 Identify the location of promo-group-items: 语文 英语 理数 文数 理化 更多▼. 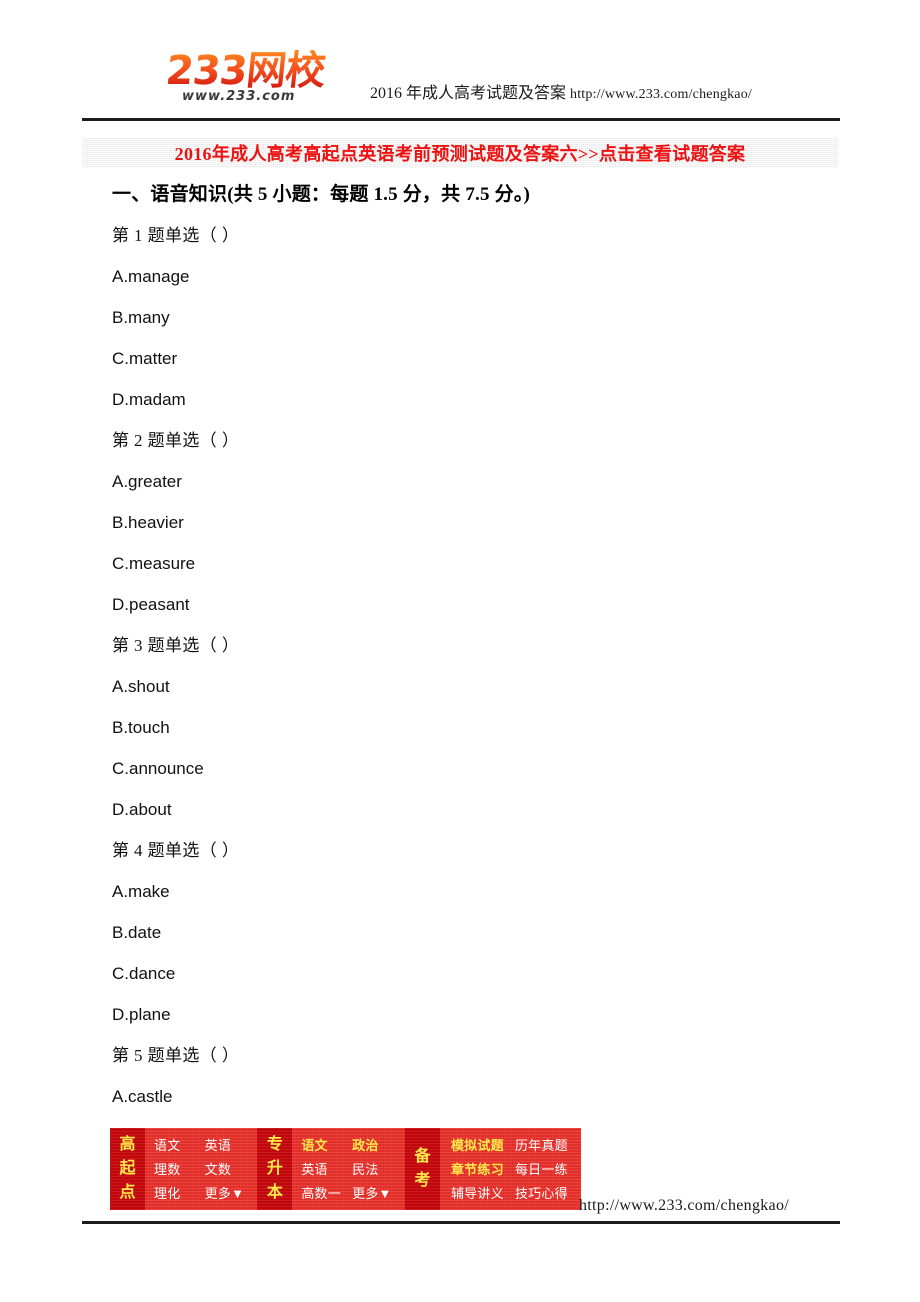
(201, 1169).